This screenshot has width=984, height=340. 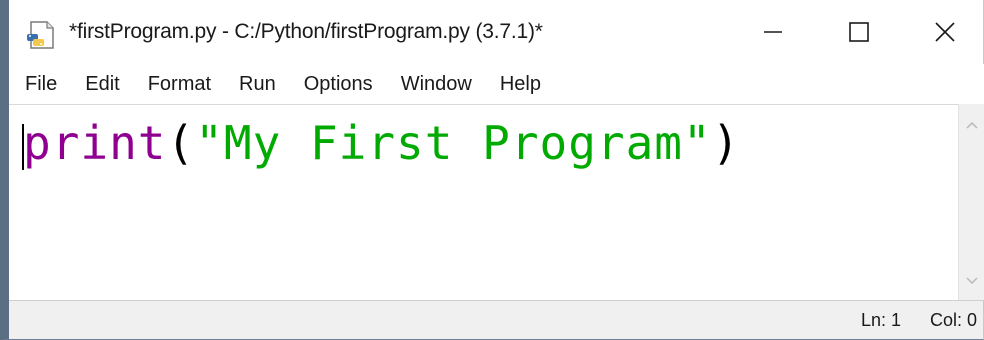 I want to click on code-line-1: print("My First Program"), so click(x=381, y=143).